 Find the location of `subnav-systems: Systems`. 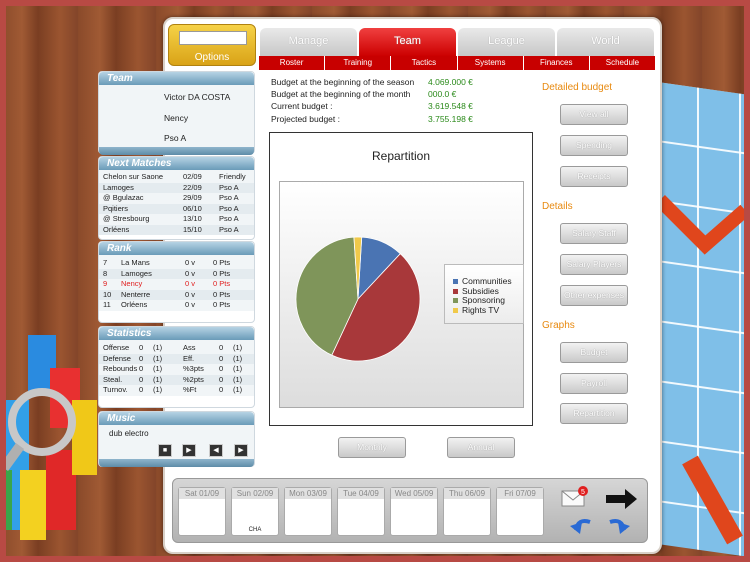

subnav-systems: Systems is located at coordinates (491, 63).